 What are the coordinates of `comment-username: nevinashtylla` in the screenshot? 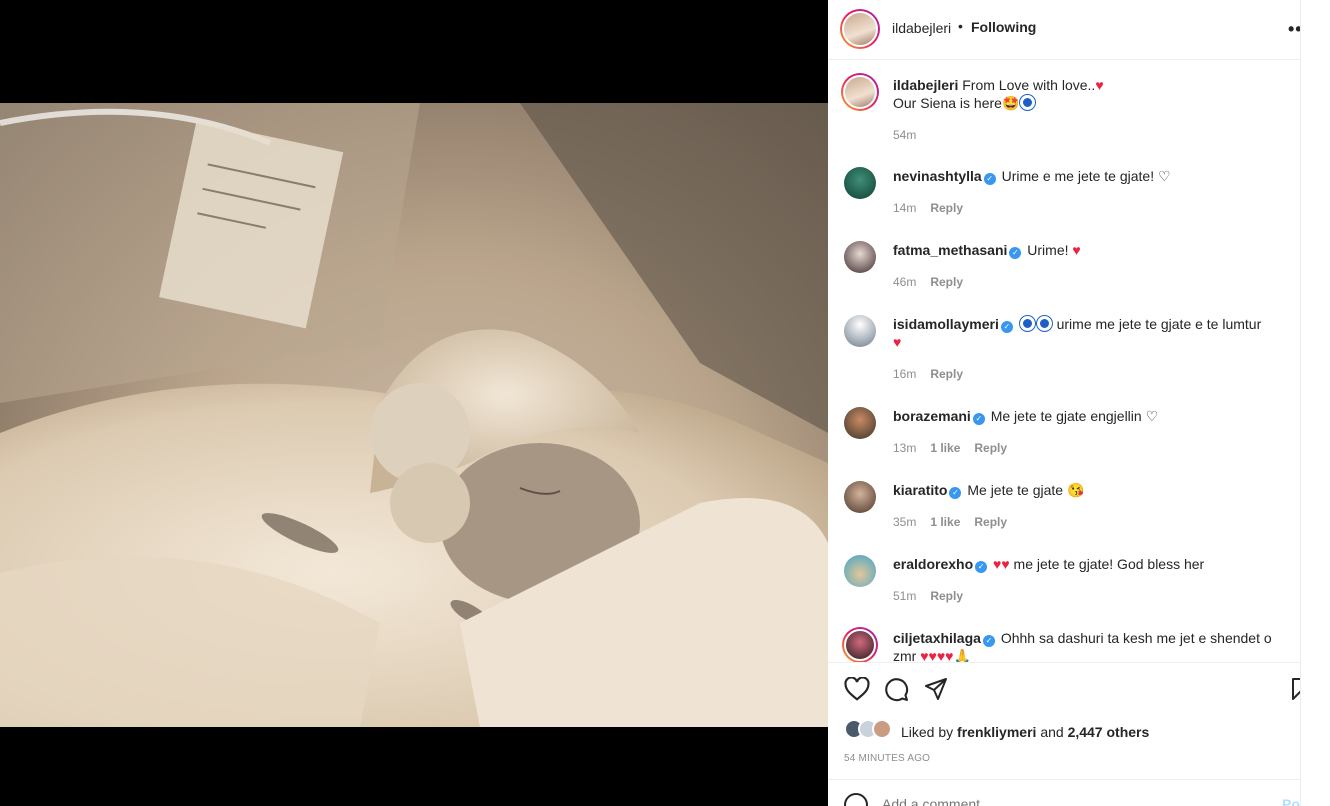 It's located at (937, 176).